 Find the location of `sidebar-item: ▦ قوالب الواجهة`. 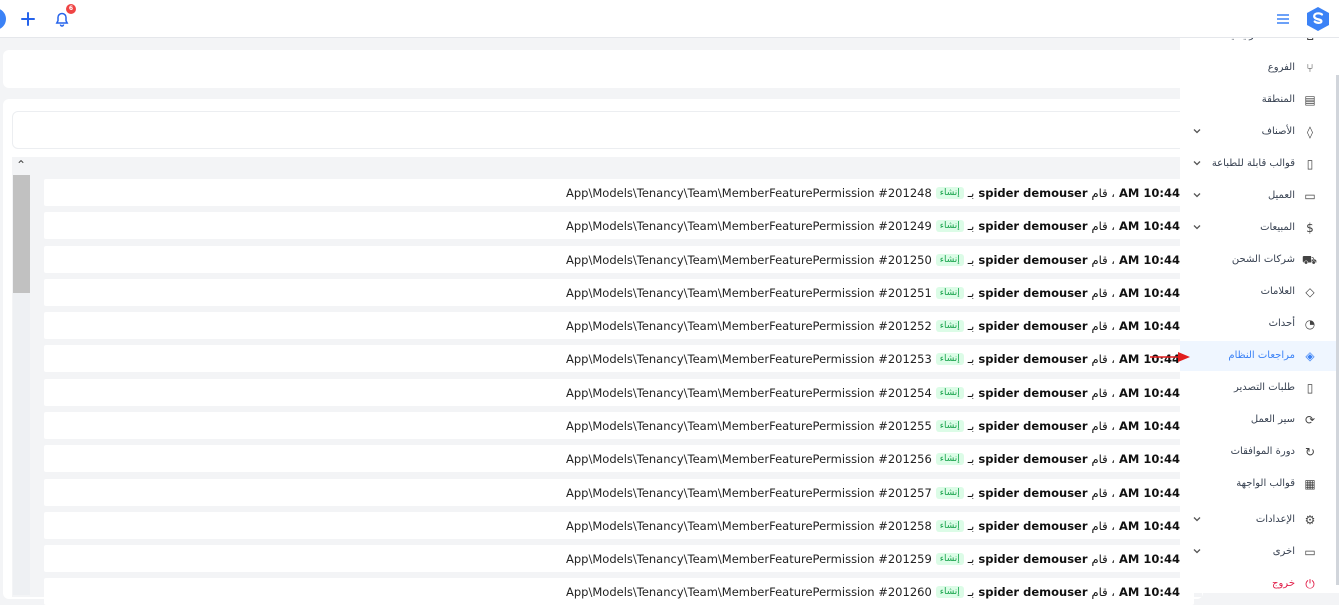

sidebar-item: ▦ قوالب الواجهة is located at coordinates (1259, 484).